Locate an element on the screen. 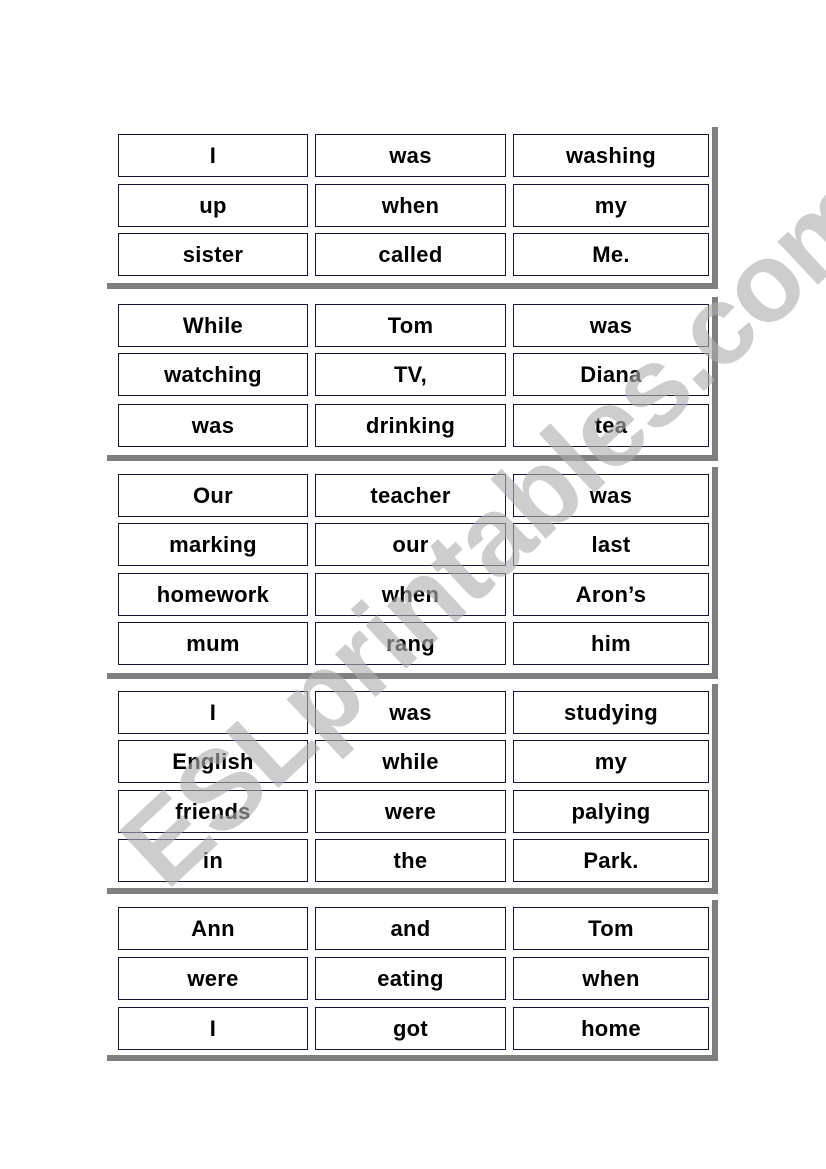 The height and width of the screenshot is (1169, 826). word-card: mum is located at coordinates (213, 643).